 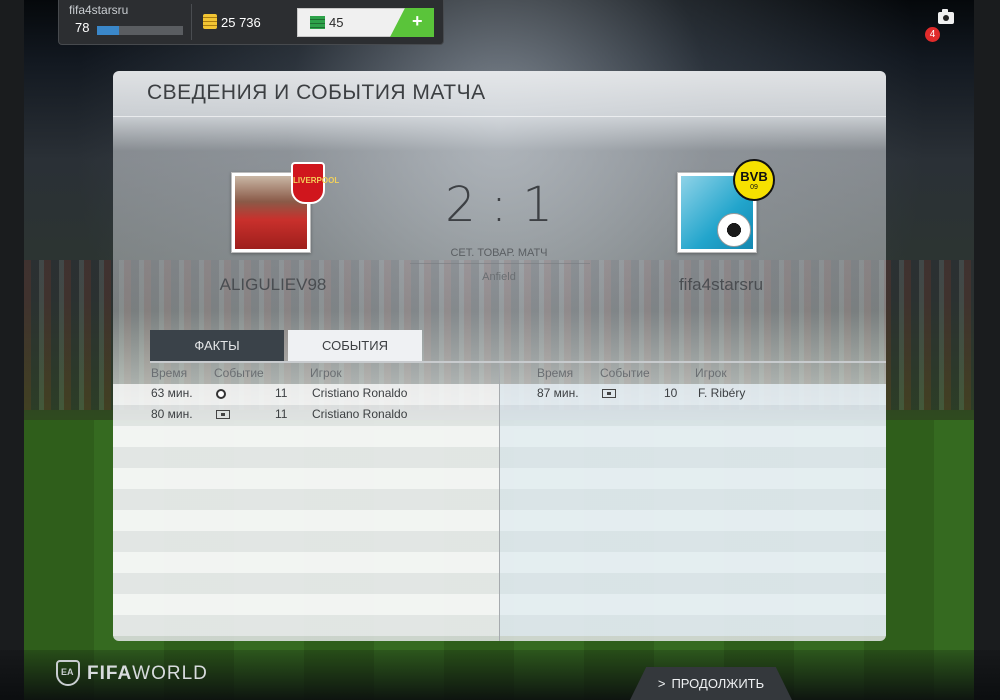 What do you see at coordinates (499, 277) in the screenshot?
I see `match-venue: Anfield` at bounding box center [499, 277].